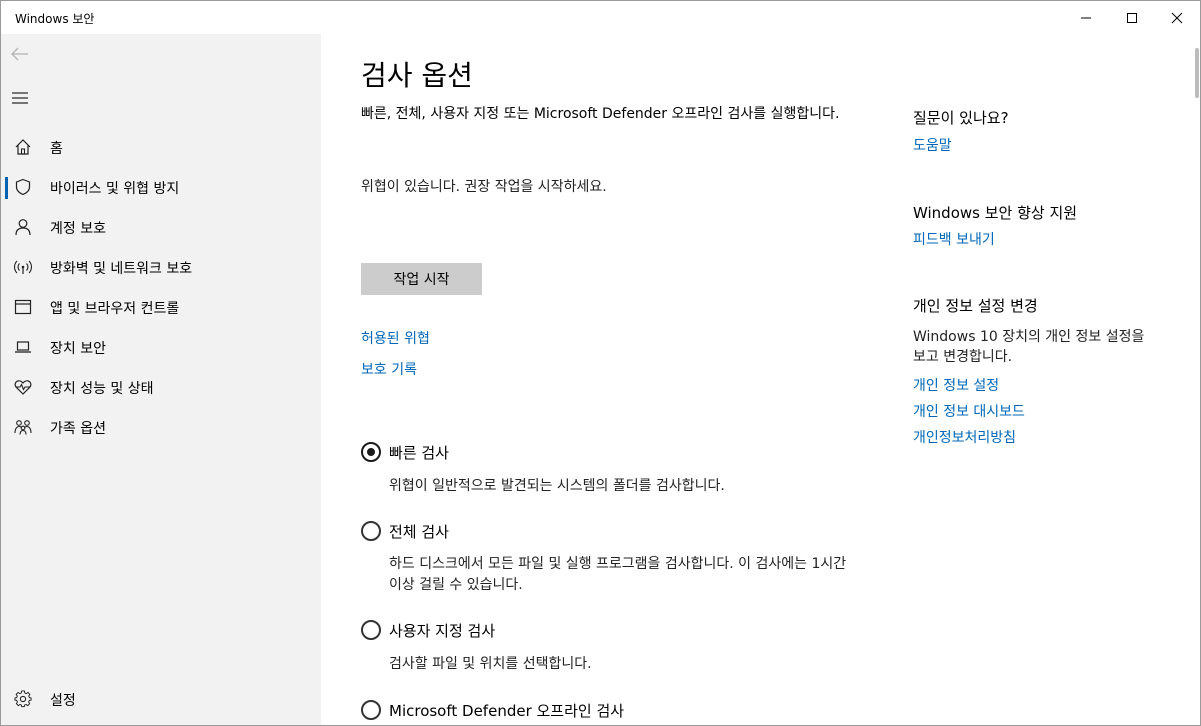  I want to click on custom-scan-description: 검사할 파일 및 위치를 선택합니다., so click(490, 664).